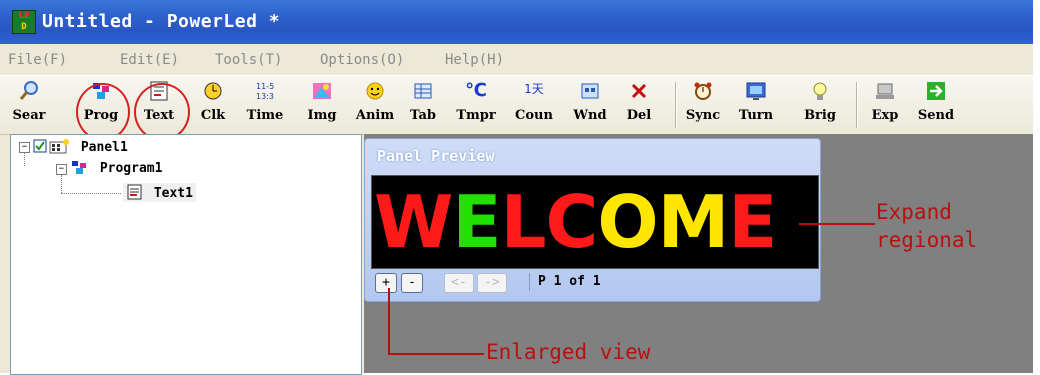 Image resolution: width=1040 pixels, height=375 pixels. Describe the element at coordinates (265, 105) in the screenshot. I see `time-button: 11-5 13:3 Time` at that location.